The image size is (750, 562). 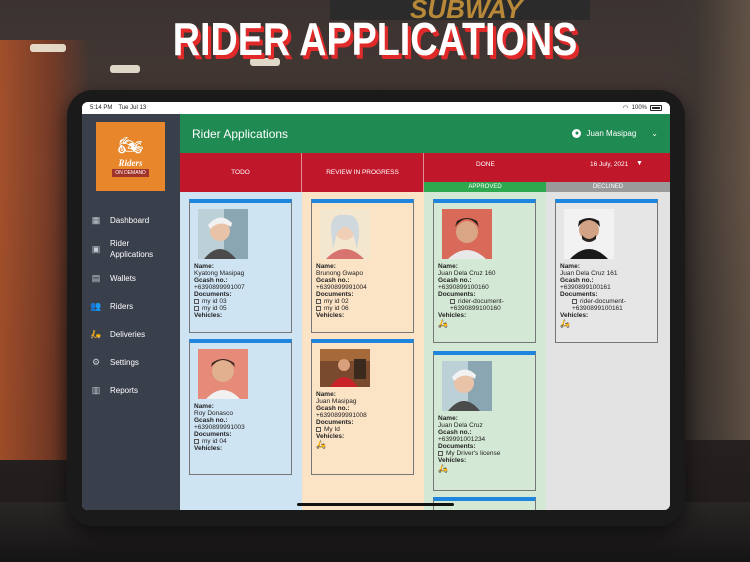 What do you see at coordinates (654, 133) in the screenshot?
I see `chevron-down-icon: ⌄` at bounding box center [654, 133].